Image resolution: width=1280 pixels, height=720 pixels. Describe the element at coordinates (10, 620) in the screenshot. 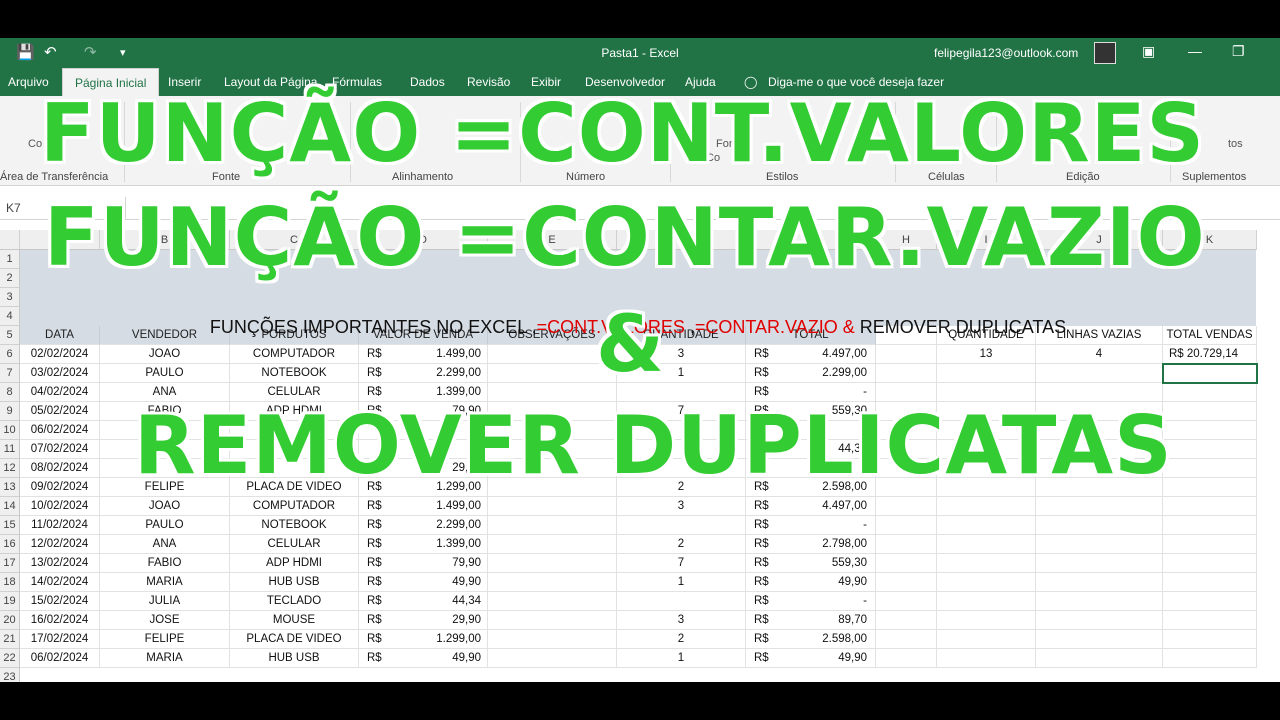

I see `row-header: 20` at that location.